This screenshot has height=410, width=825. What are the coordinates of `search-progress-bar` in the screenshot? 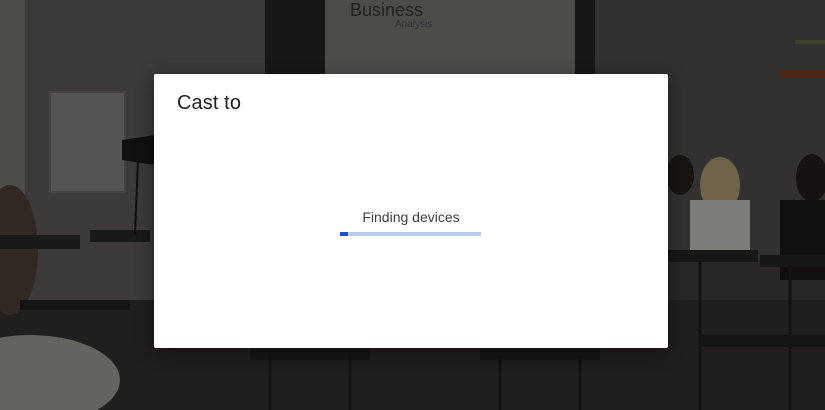 It's located at (410, 234).